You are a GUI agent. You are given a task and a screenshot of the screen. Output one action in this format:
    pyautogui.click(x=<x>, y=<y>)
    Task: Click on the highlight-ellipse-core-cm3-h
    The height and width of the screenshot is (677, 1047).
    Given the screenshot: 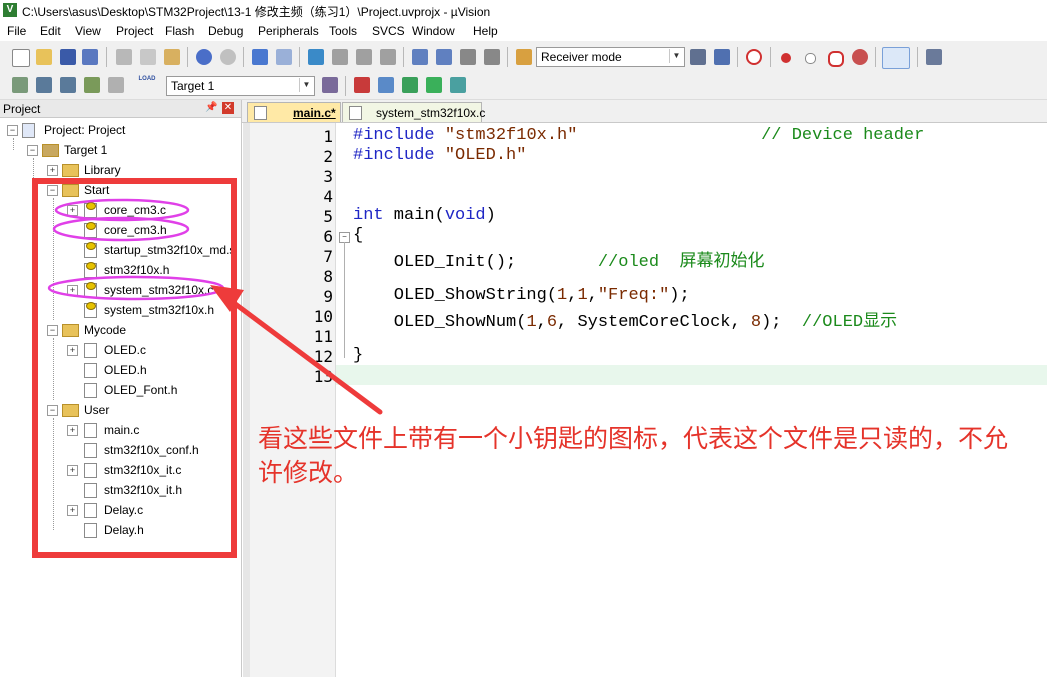 What is the action you would take?
    pyautogui.click(x=121, y=229)
    